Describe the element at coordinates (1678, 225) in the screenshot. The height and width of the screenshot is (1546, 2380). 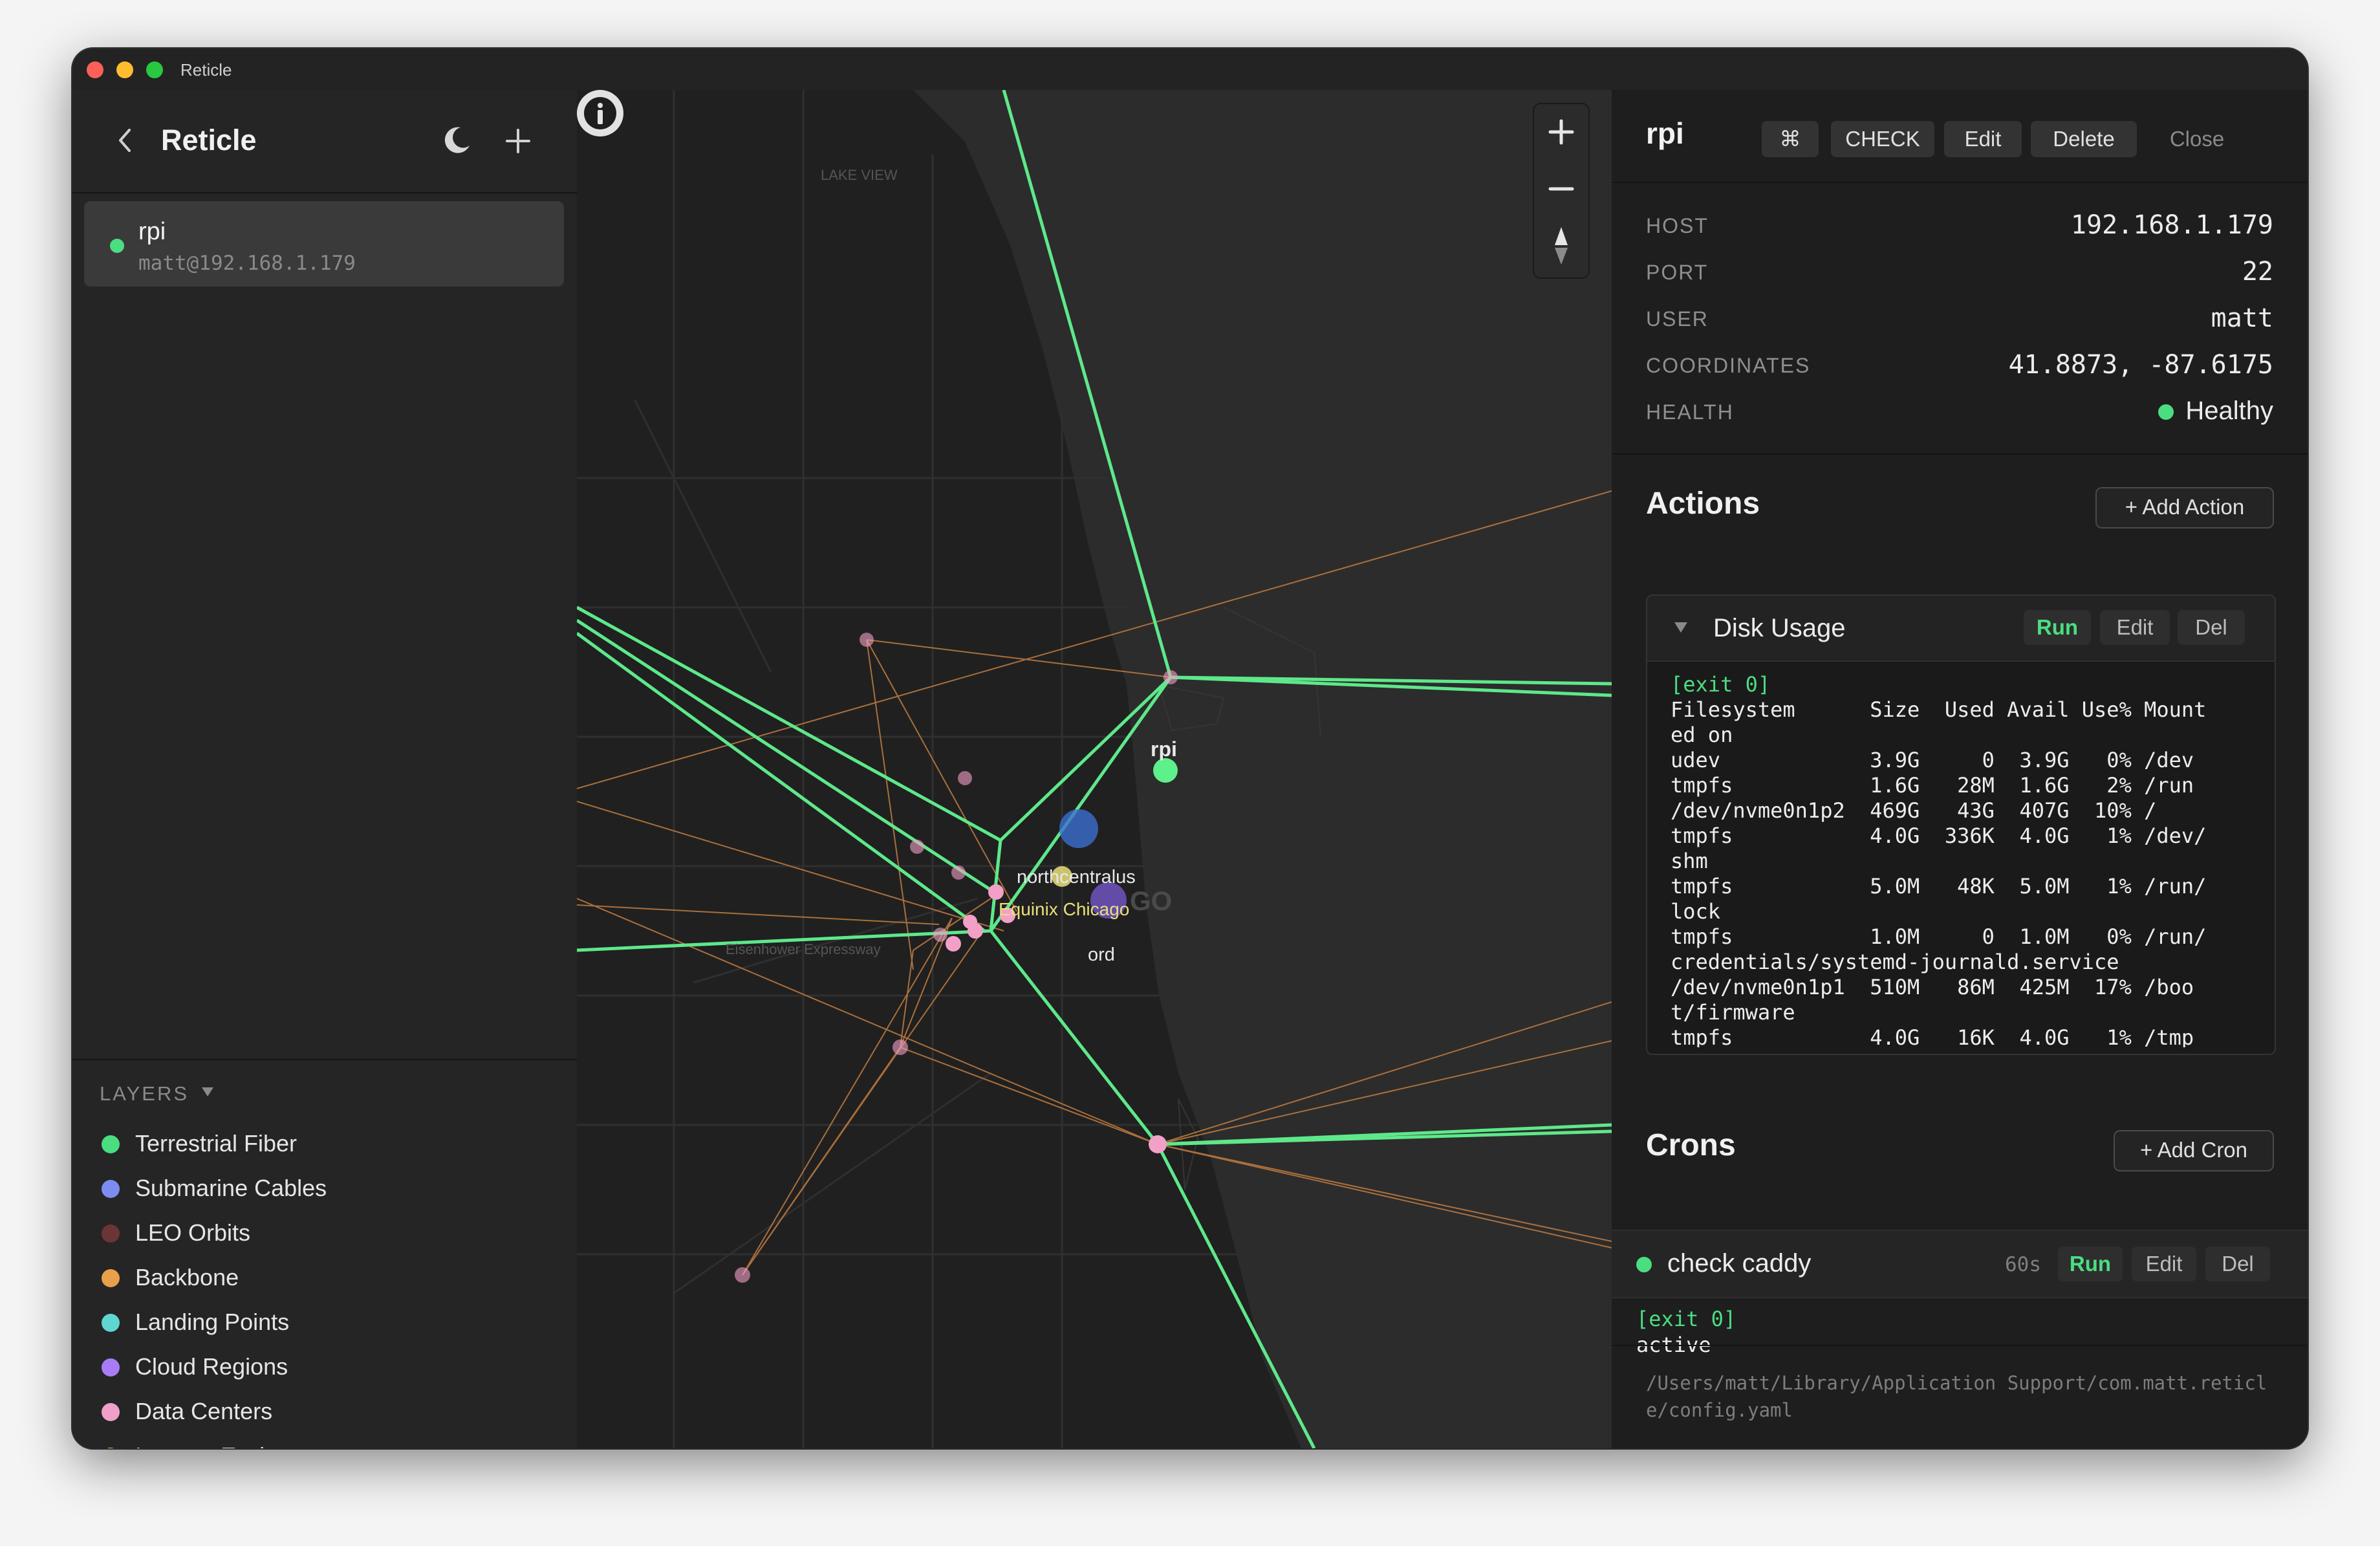
I see `info-key: HOST` at that location.